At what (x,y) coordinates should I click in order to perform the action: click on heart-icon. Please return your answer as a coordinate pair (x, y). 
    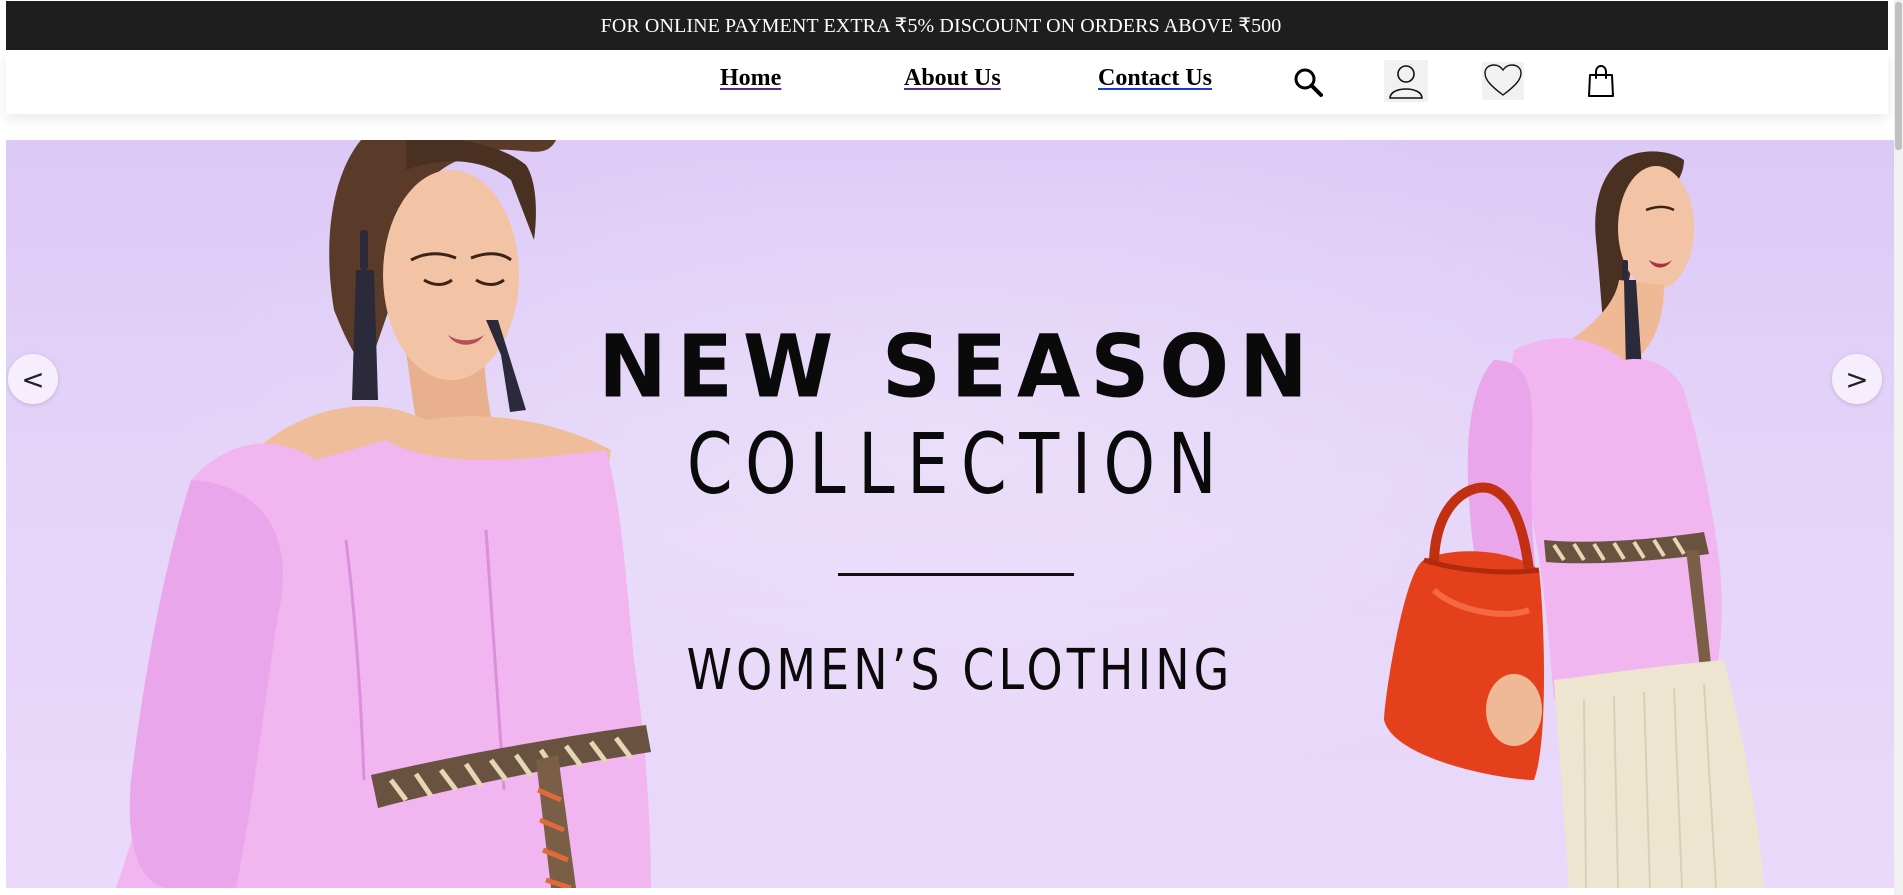
    Looking at the image, I should click on (1503, 81).